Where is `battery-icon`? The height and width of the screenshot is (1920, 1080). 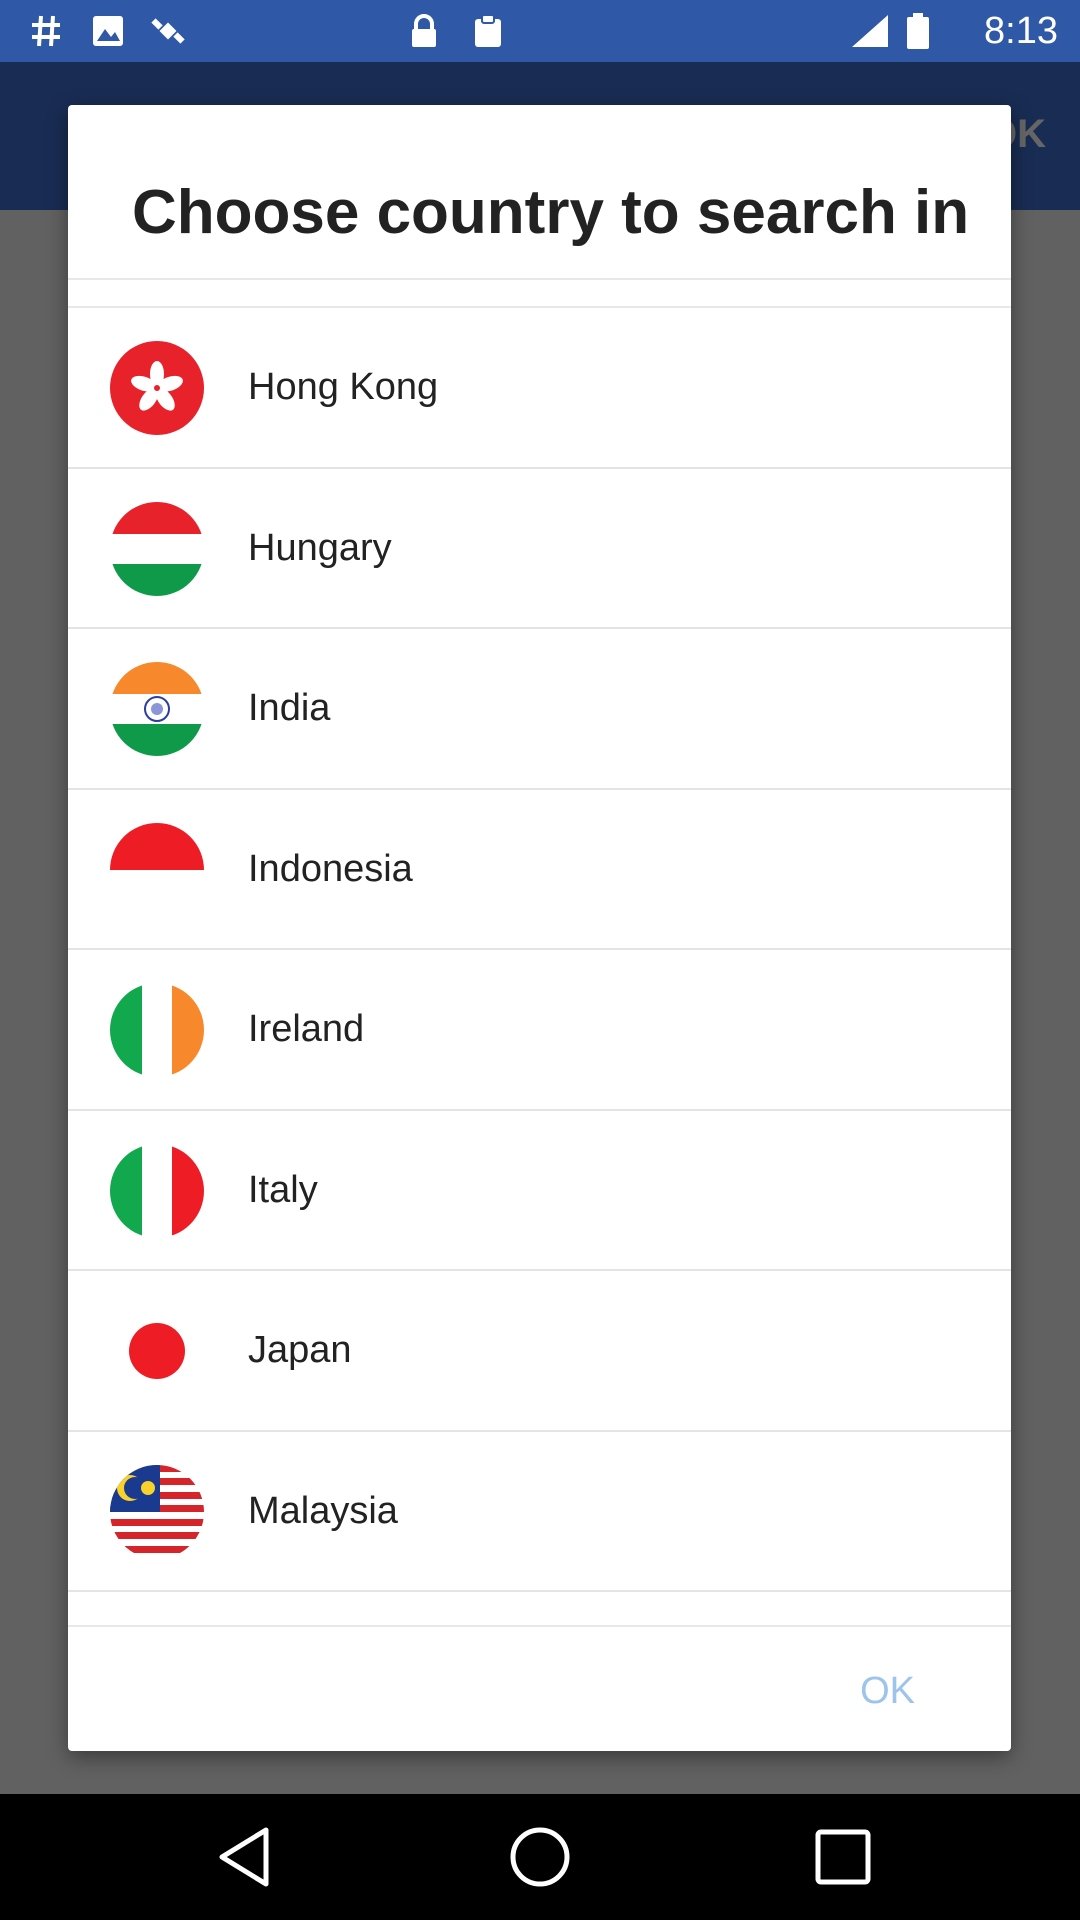
battery-icon is located at coordinates (918, 31).